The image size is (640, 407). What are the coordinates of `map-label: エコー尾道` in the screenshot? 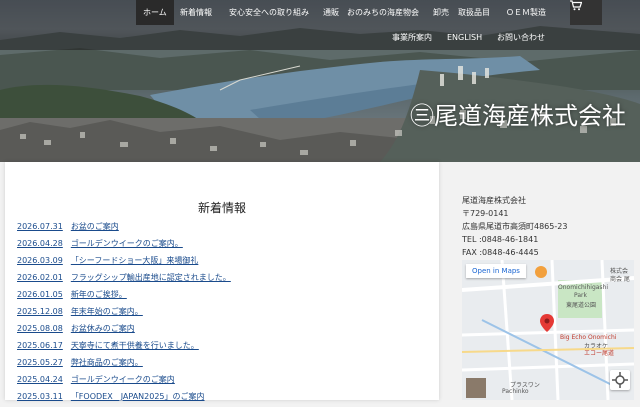 It's located at (599, 353).